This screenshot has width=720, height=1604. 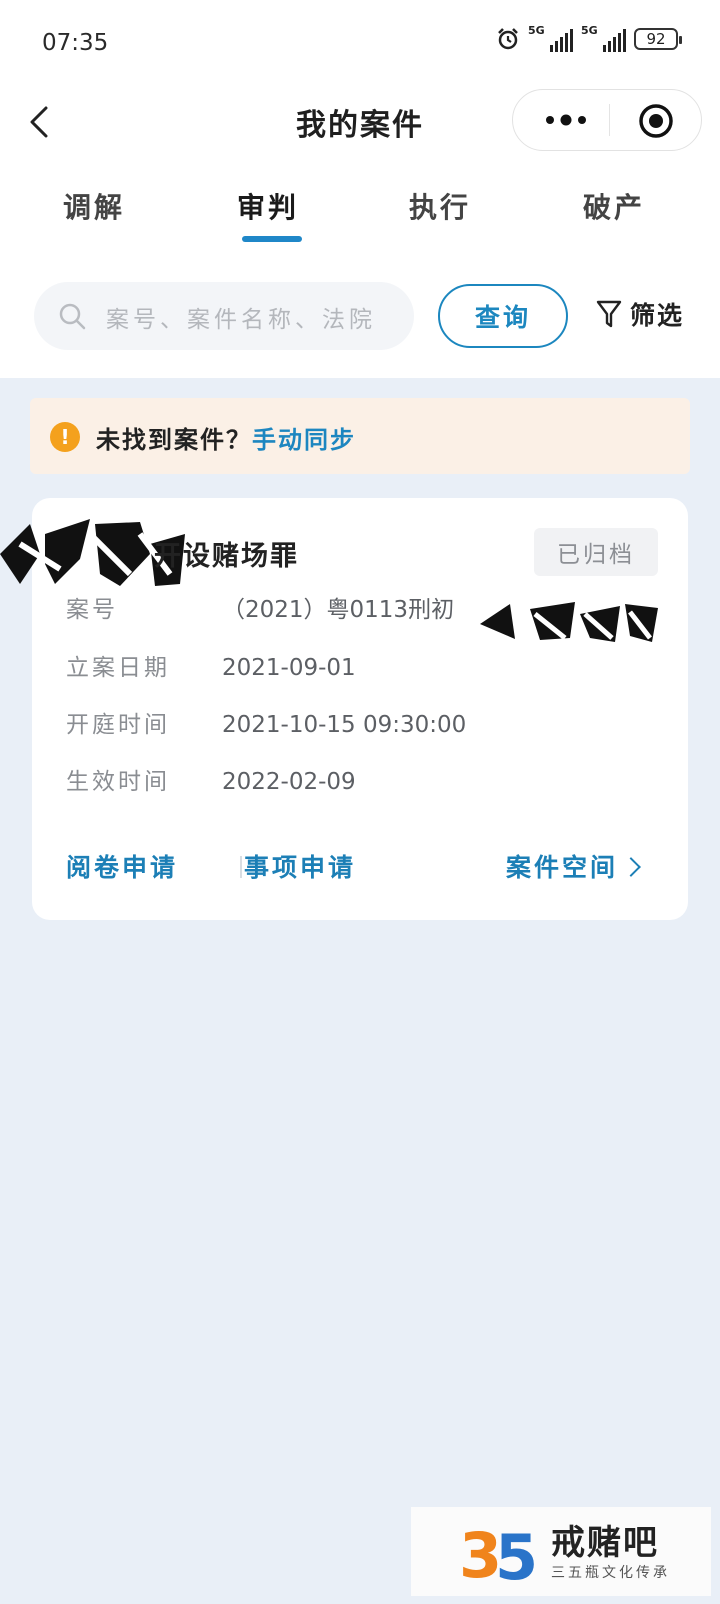 What do you see at coordinates (272, 239) in the screenshot?
I see `active-tab-indicator` at bounding box center [272, 239].